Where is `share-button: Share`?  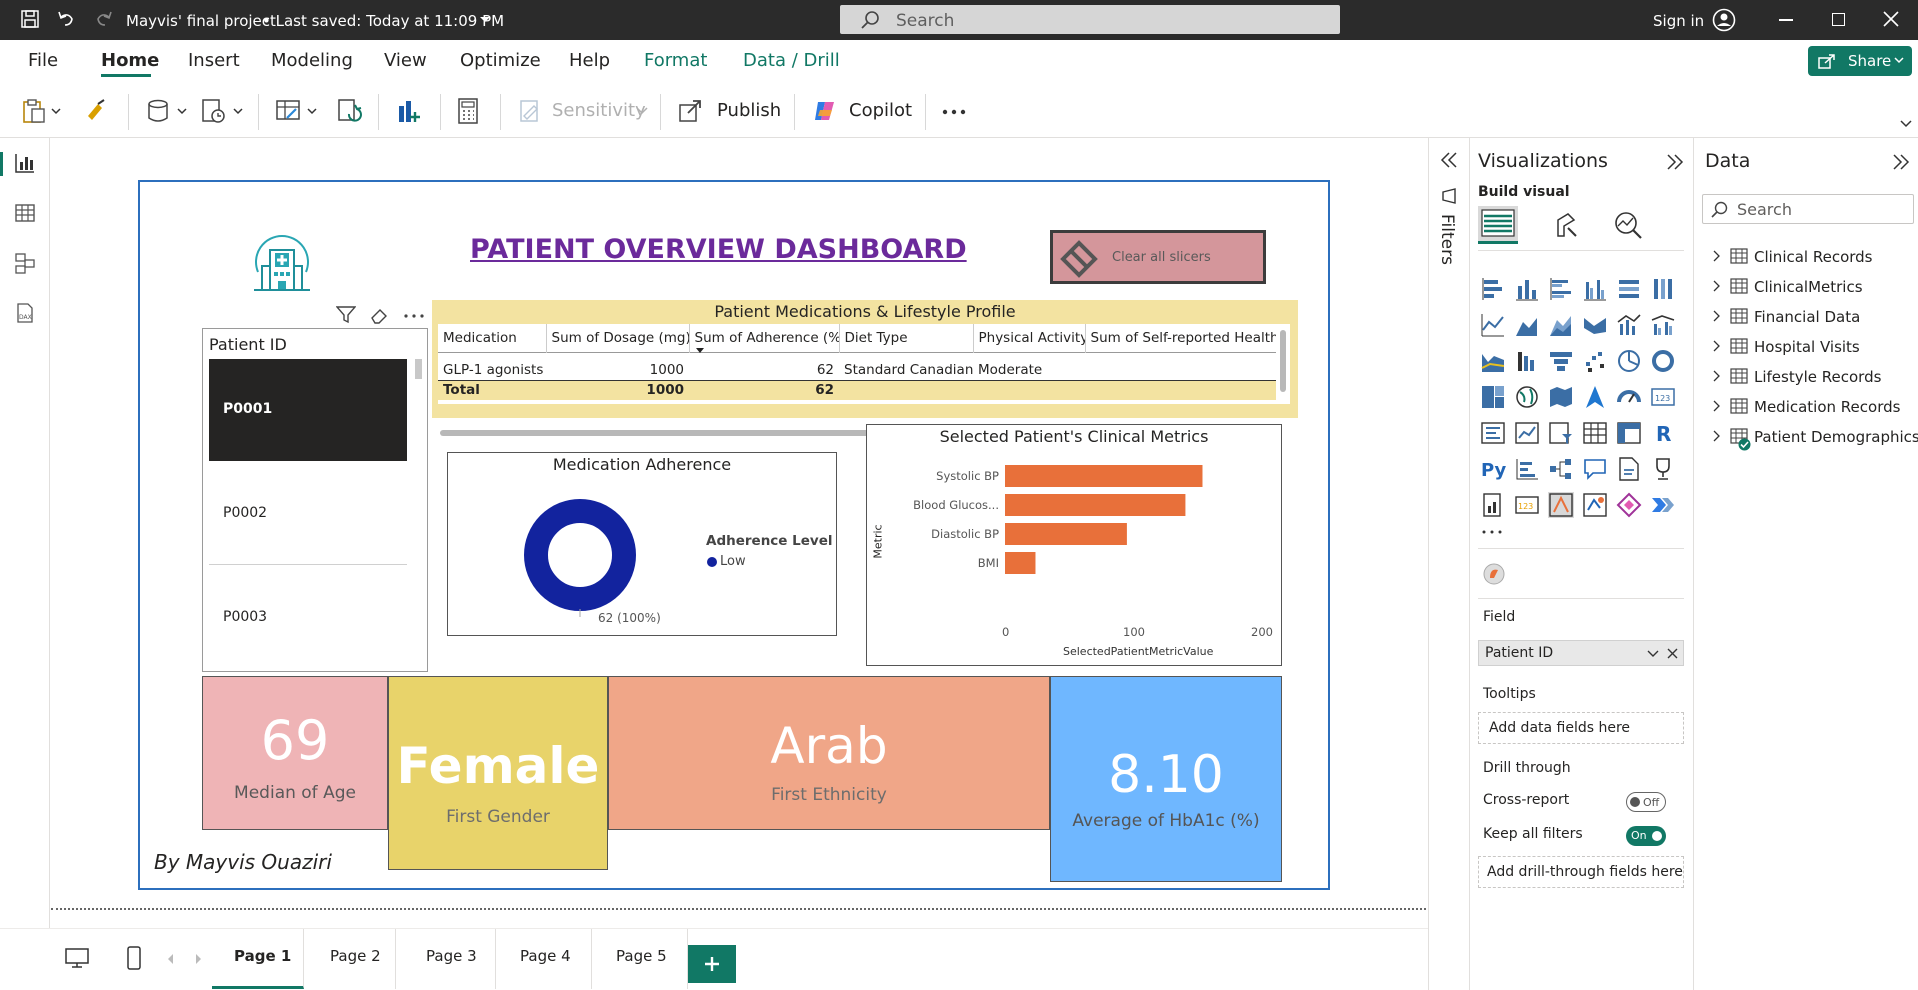 share-button: Share is located at coordinates (1860, 61).